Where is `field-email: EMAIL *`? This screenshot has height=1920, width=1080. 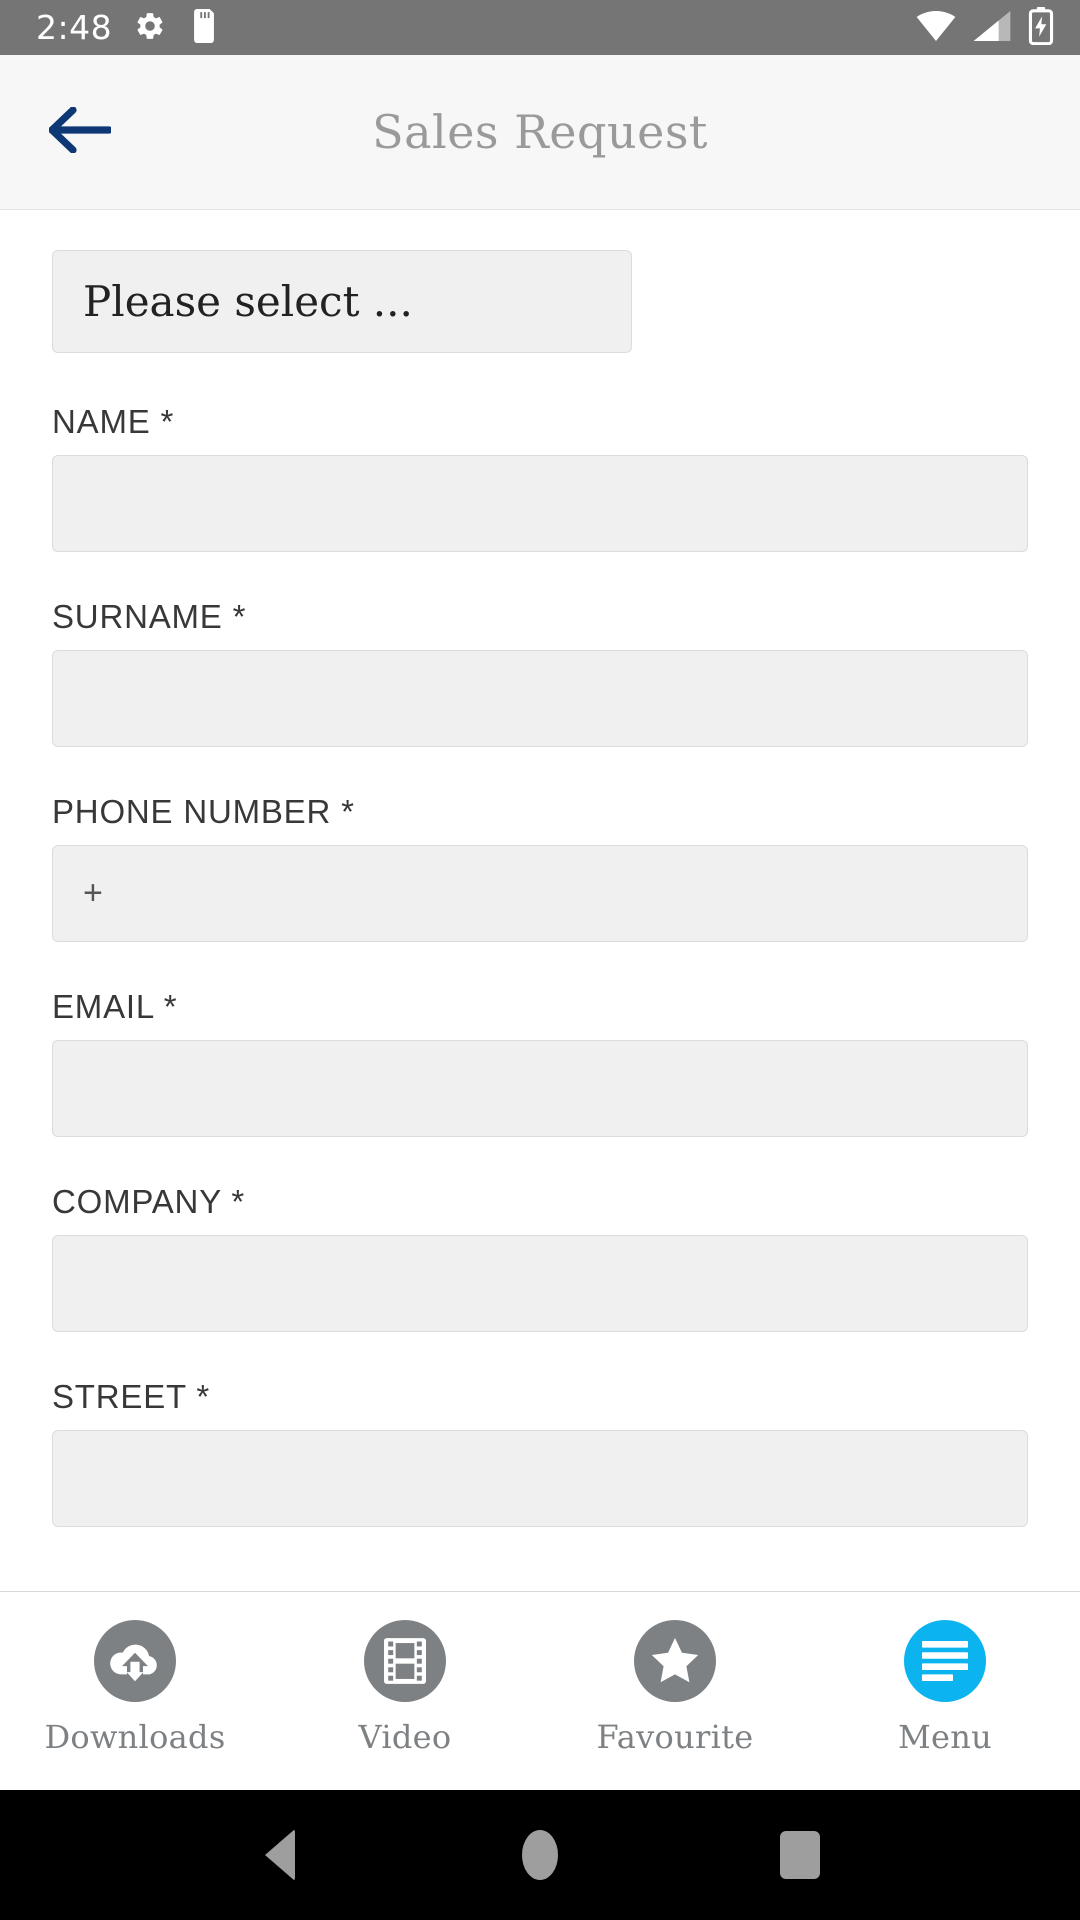
field-email: EMAIL * is located at coordinates (540, 1062).